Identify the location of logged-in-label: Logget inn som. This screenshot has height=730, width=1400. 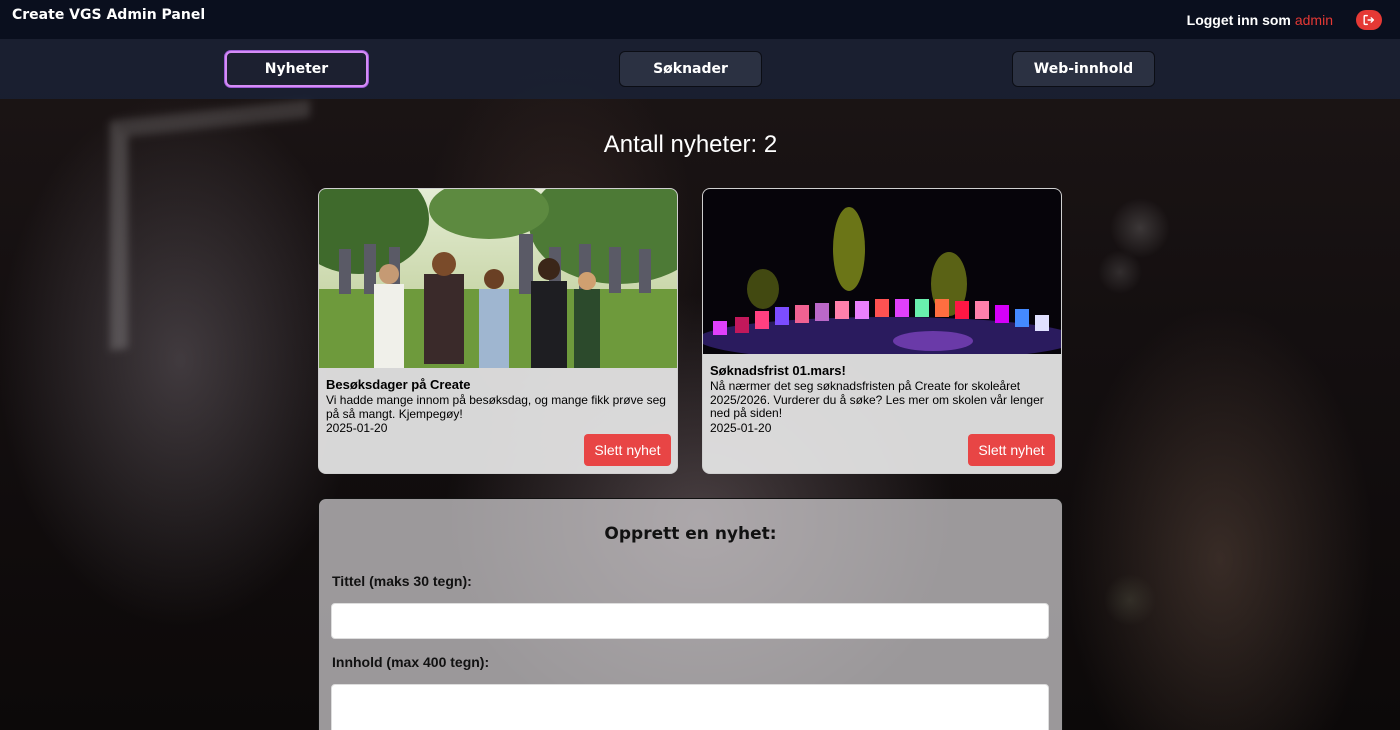
(1238, 19).